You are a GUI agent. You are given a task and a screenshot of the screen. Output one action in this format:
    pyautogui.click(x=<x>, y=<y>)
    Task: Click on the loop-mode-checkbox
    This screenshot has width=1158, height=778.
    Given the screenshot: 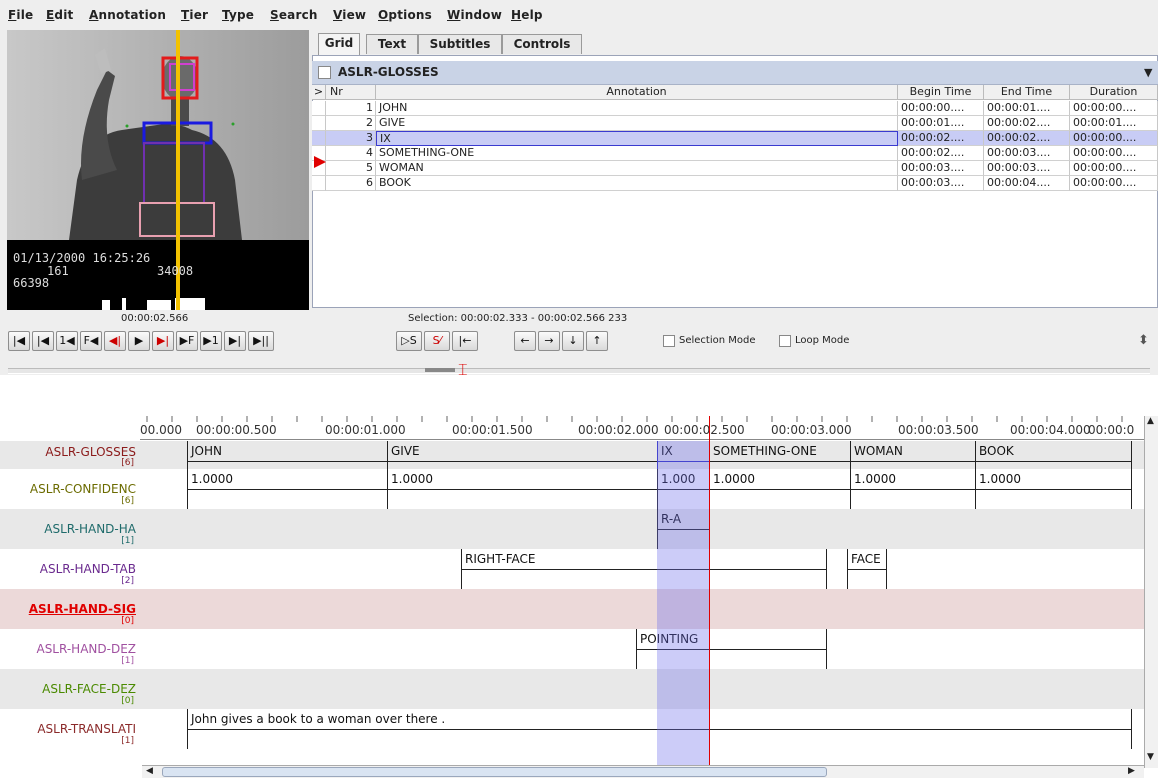 What is the action you would take?
    pyautogui.click(x=785, y=341)
    